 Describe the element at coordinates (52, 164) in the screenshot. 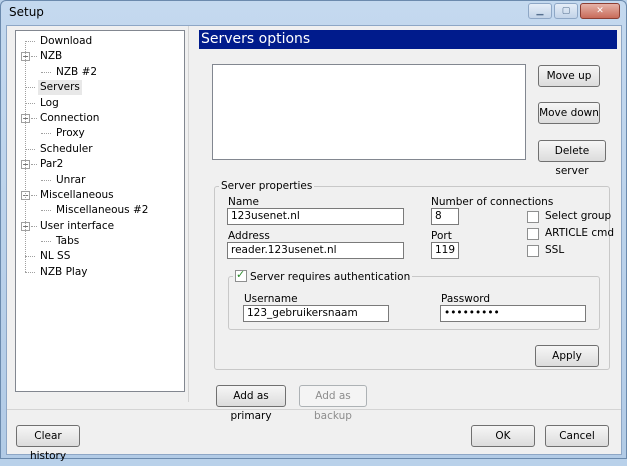

I see `tree-item-label: Par2` at that location.